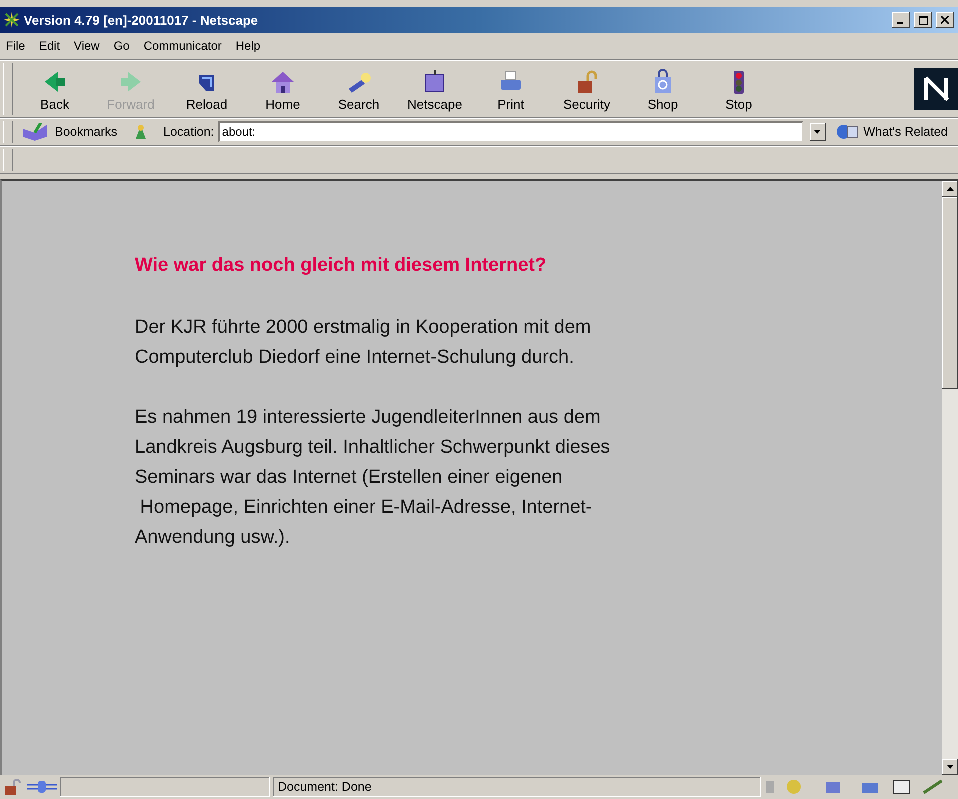  I want to click on body-paragraph: Der KJR führte 2000 erstmalig in Kooperation mit dem Computerclub Diedorf eine Internet-Schulung durch., so click(363, 343).